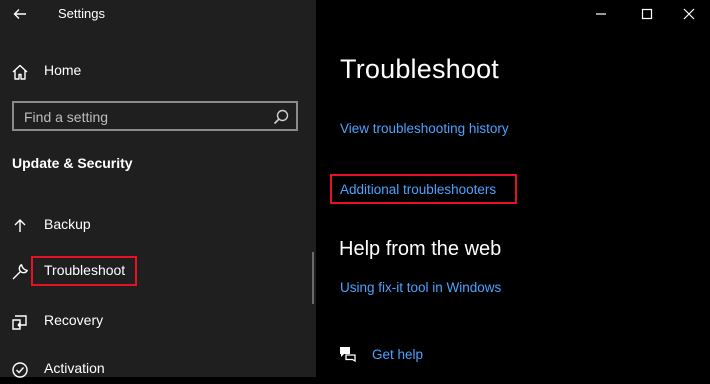 The width and height of the screenshot is (710, 384). What do you see at coordinates (66, 117) in the screenshot?
I see `search-placeholder: Find a setting` at bounding box center [66, 117].